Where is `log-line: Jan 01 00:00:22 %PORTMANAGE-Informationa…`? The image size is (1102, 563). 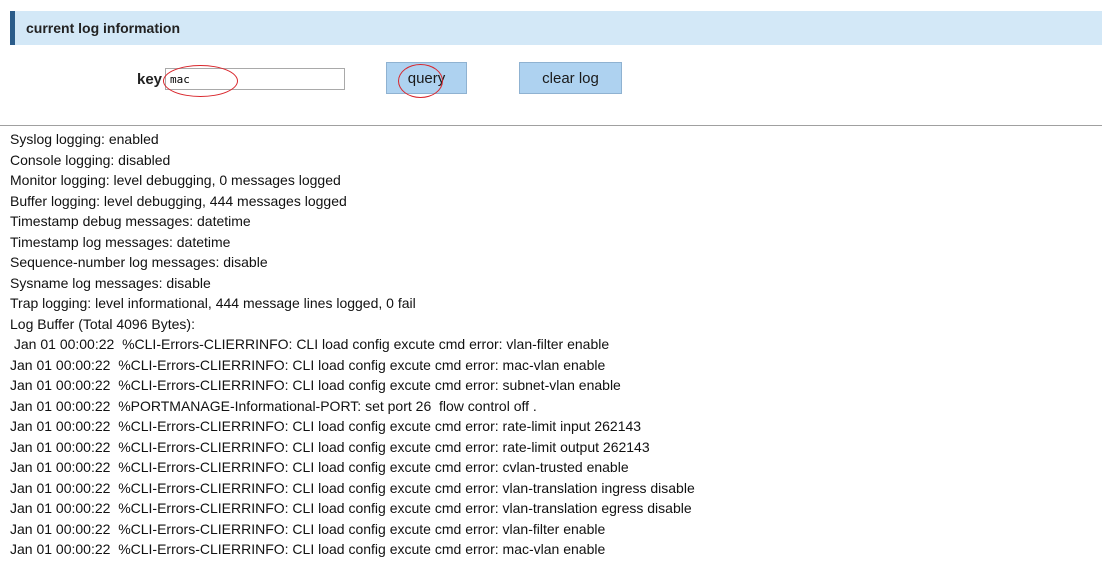 log-line: Jan 01 00:00:22 %PORTMANAGE-Informationa… is located at coordinates (273, 405).